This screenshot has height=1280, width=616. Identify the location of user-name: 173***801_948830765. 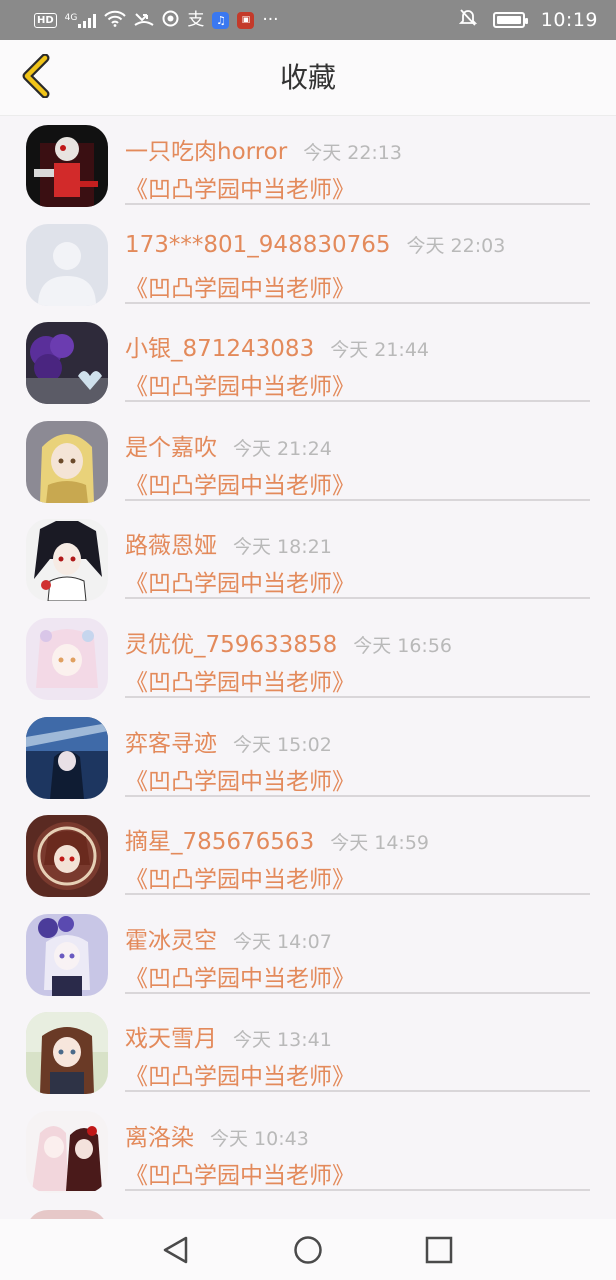
(258, 244).